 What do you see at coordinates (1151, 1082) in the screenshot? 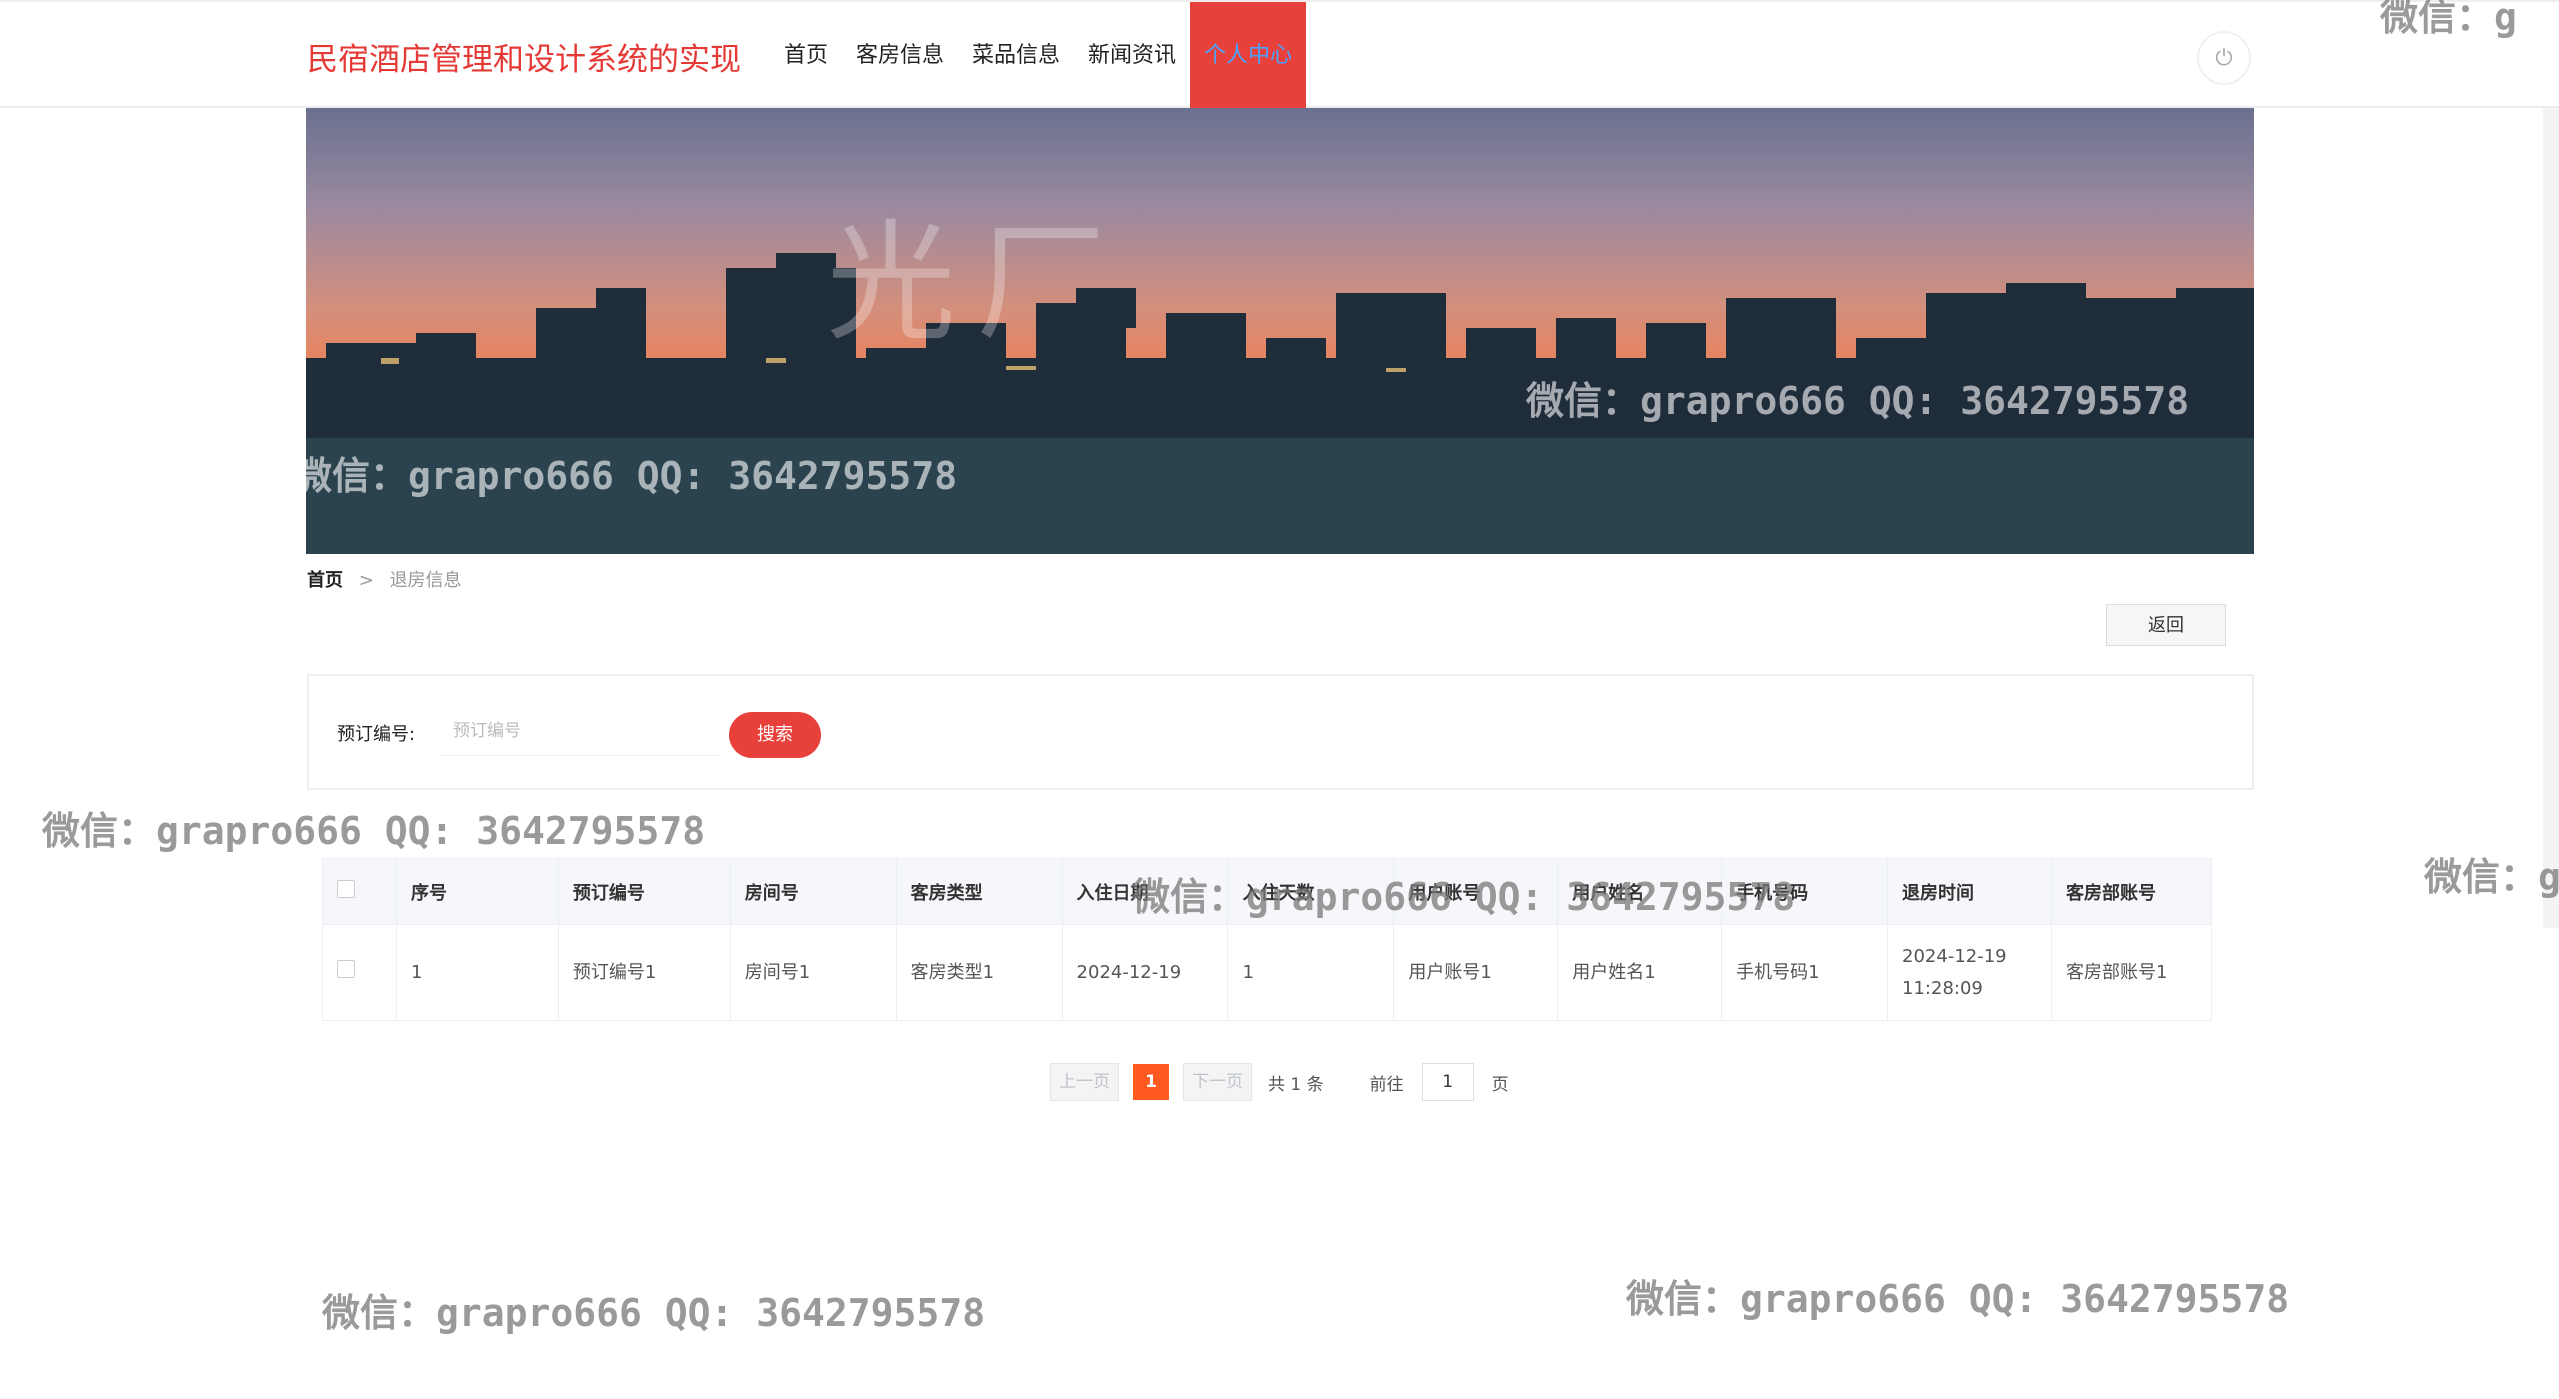
I see `page-number-current: 1` at bounding box center [1151, 1082].